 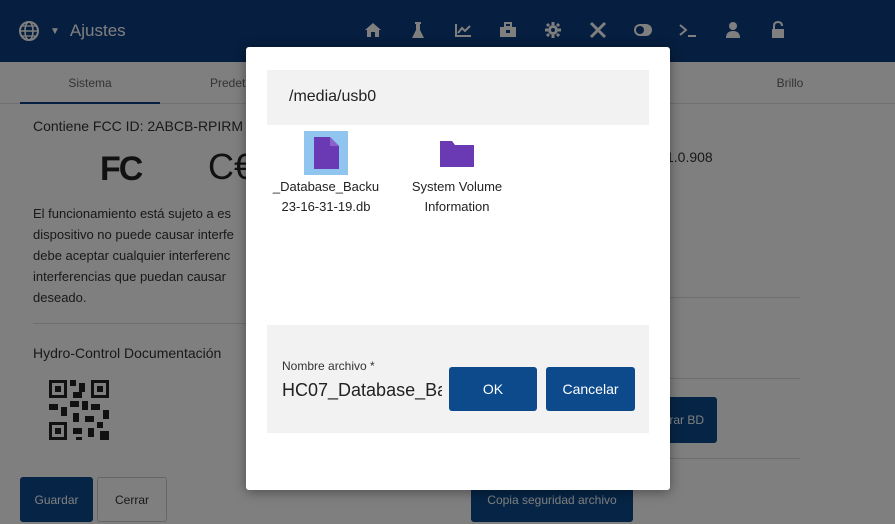 I want to click on folder-item: System Volume Information, so click(x=457, y=174).